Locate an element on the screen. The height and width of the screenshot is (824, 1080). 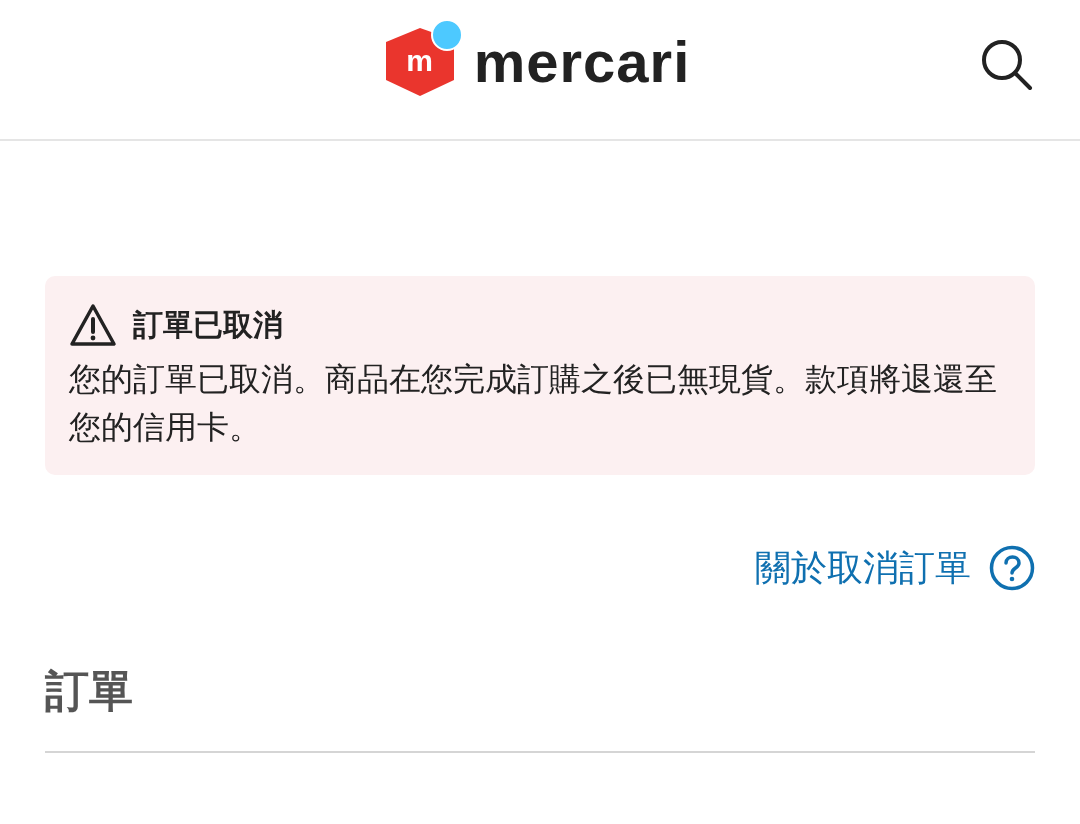
warning-icon is located at coordinates (93, 324).